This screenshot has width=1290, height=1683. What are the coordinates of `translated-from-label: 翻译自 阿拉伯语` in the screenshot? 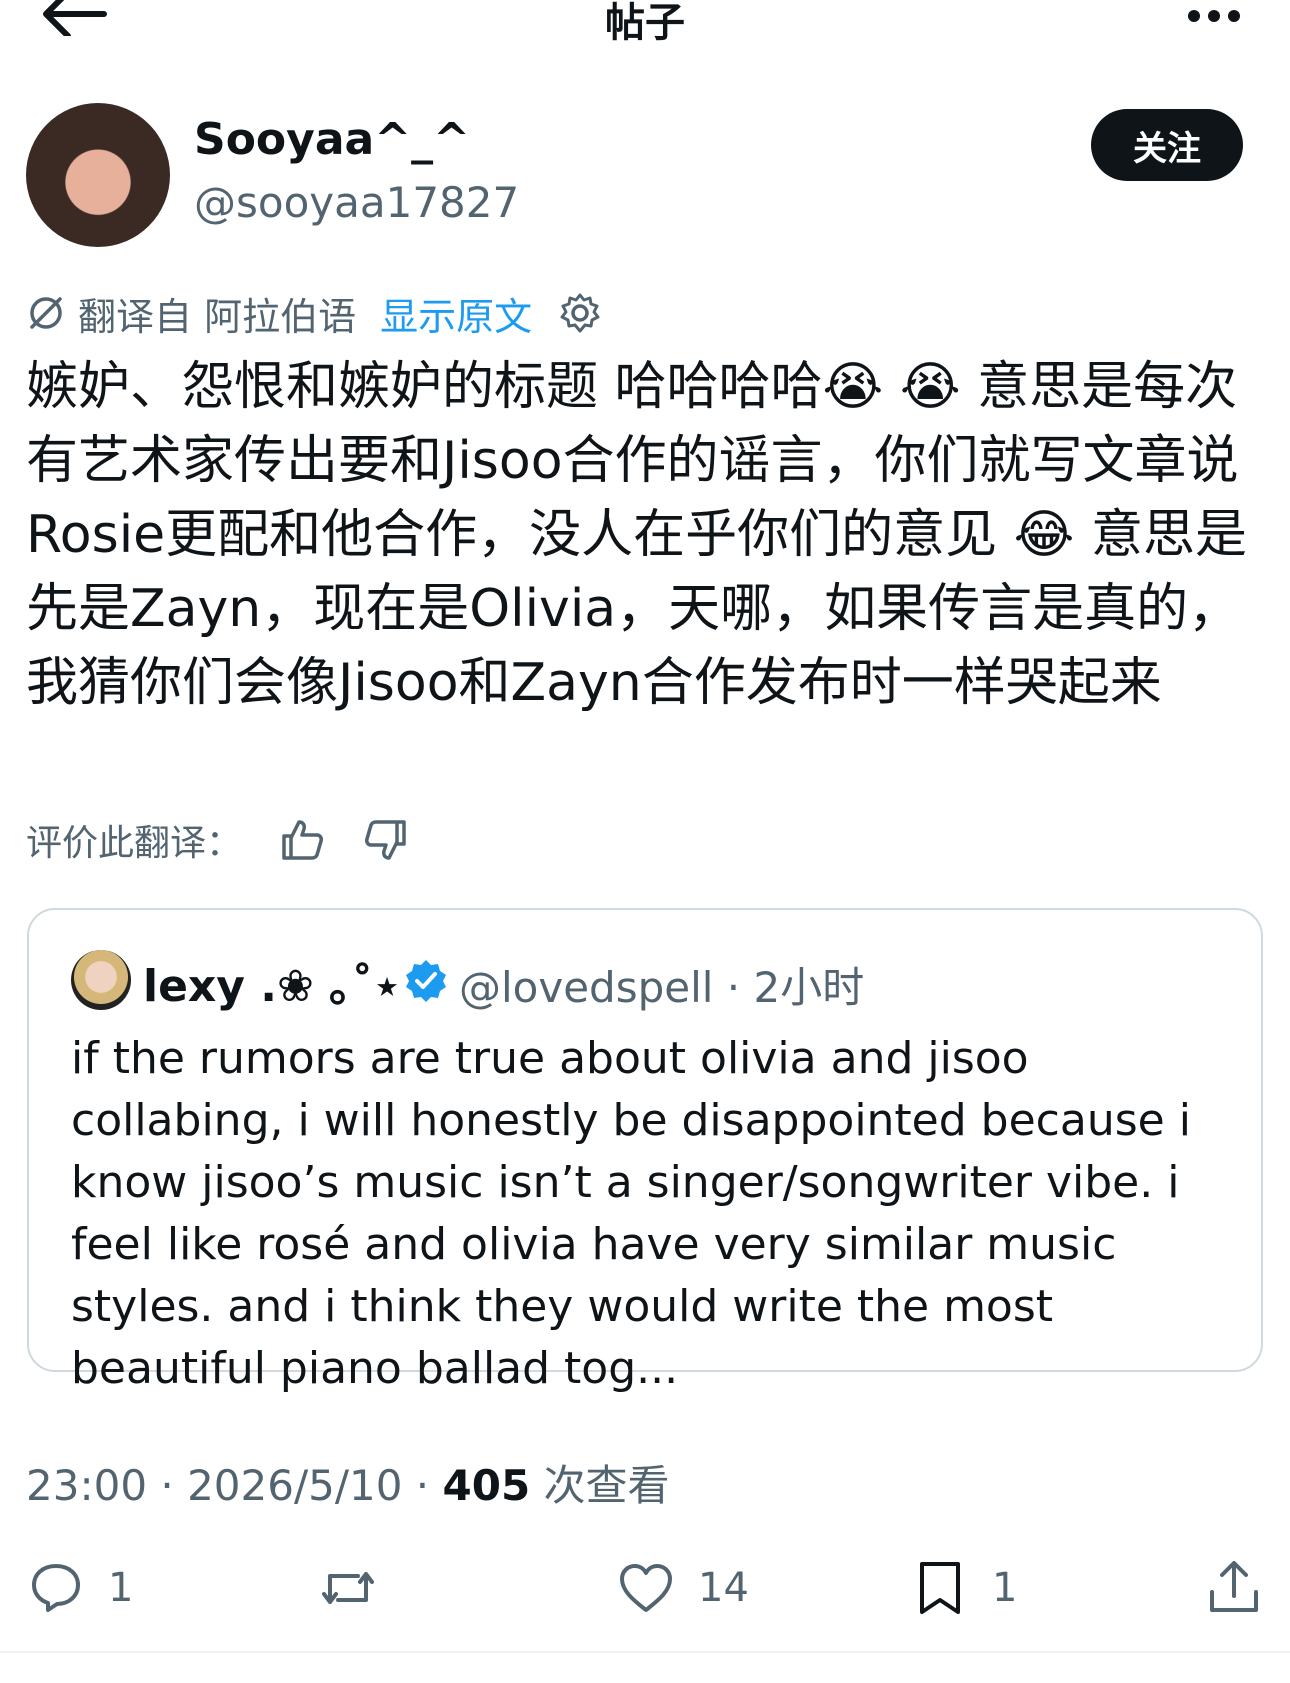 It's located at (217, 316).